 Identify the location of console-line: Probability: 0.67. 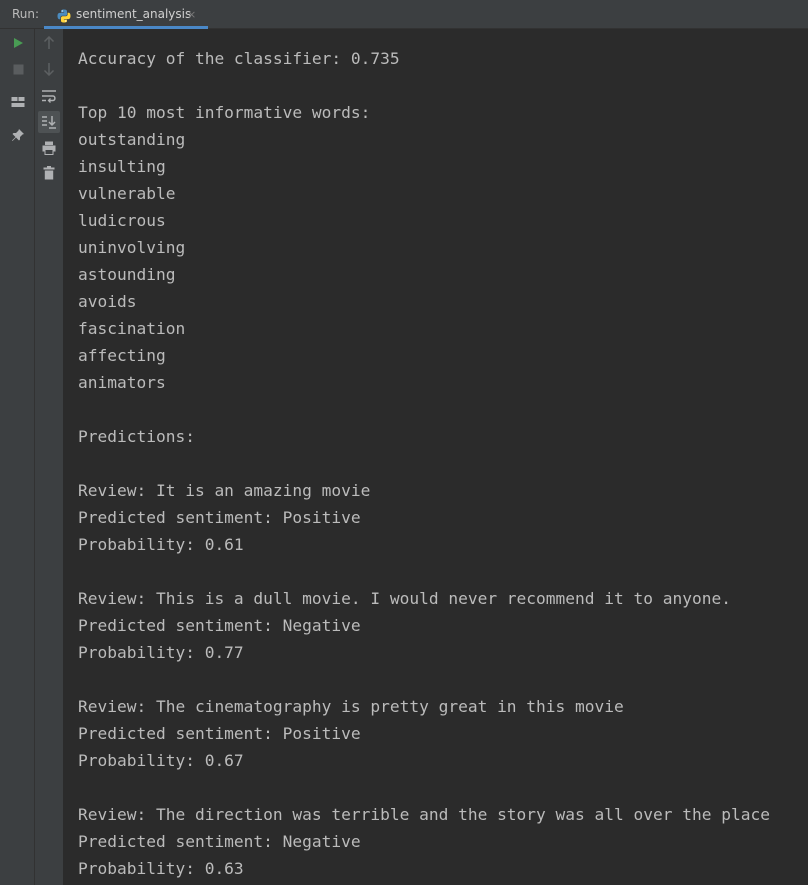
(161, 760).